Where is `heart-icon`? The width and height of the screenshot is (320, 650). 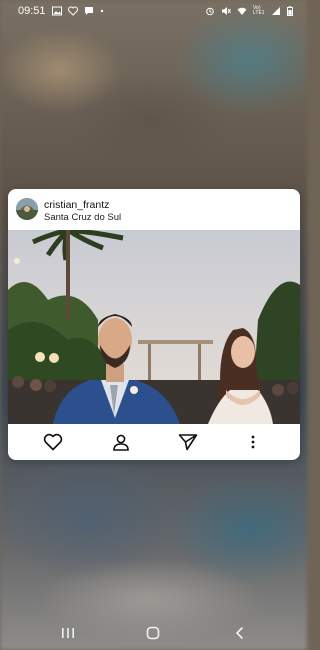
heart-icon is located at coordinates (53, 442).